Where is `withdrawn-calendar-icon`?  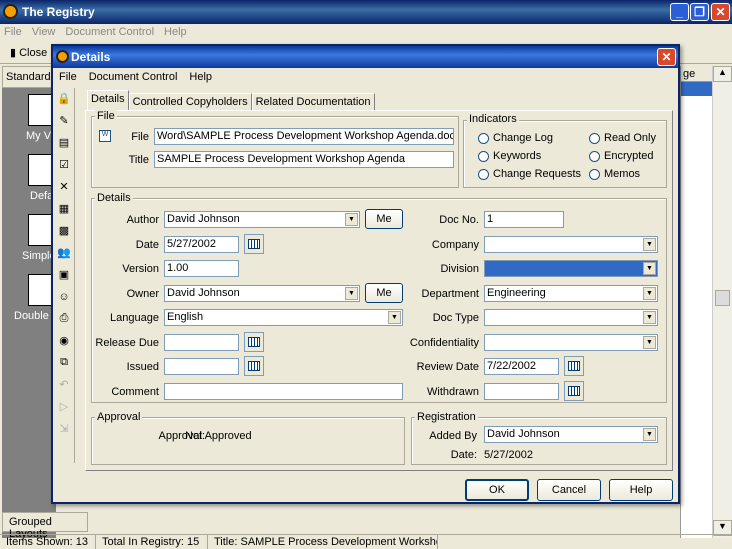
withdrawn-calendar-icon is located at coordinates (574, 391).